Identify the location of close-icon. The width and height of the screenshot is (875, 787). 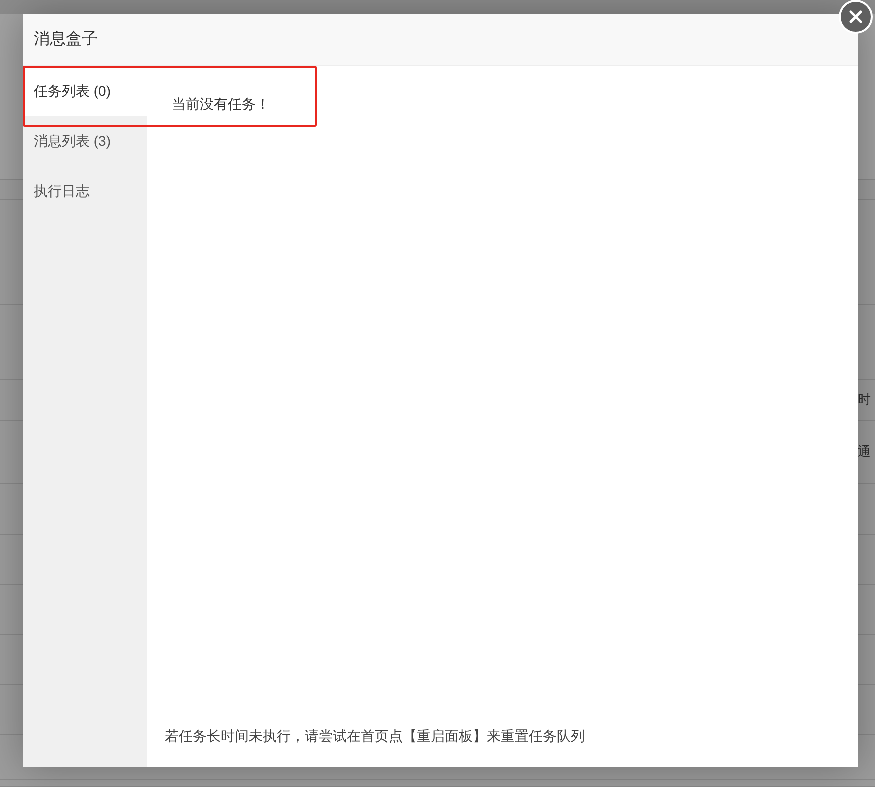
(856, 17).